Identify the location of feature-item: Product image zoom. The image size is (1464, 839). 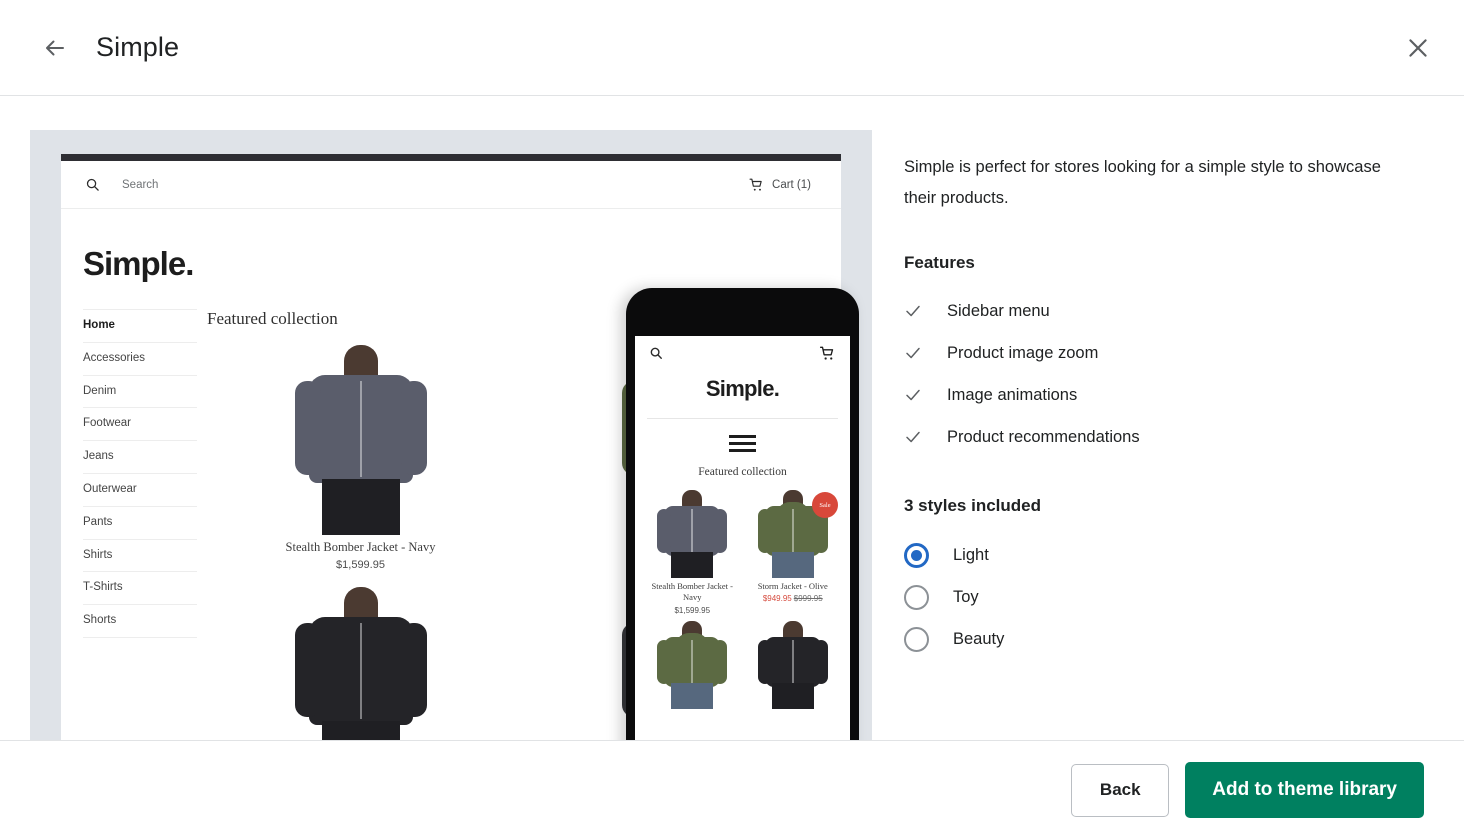
(1164, 353).